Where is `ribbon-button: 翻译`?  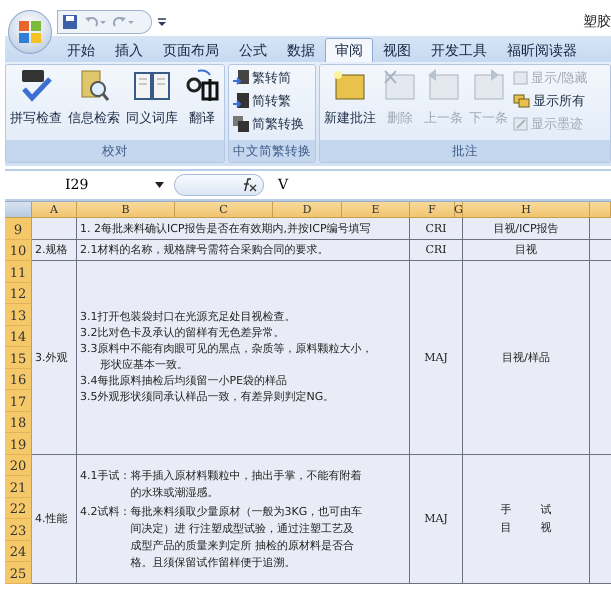
ribbon-button: 翻译 is located at coordinates (202, 97).